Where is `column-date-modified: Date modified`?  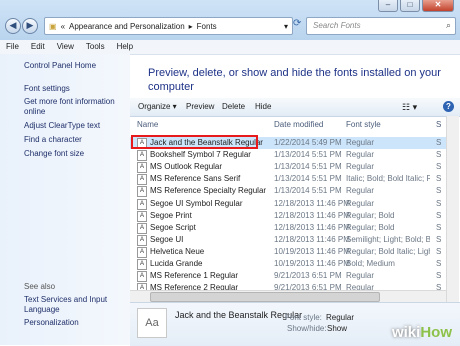 column-date-modified: Date modified is located at coordinates (298, 124).